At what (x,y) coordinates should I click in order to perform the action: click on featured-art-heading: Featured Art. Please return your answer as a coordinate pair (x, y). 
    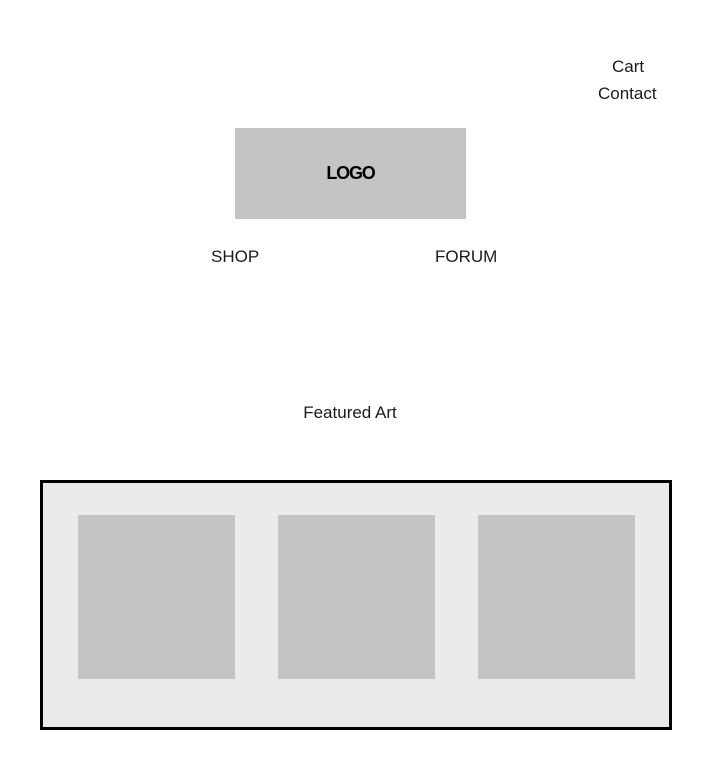
    Looking at the image, I should click on (350, 412).